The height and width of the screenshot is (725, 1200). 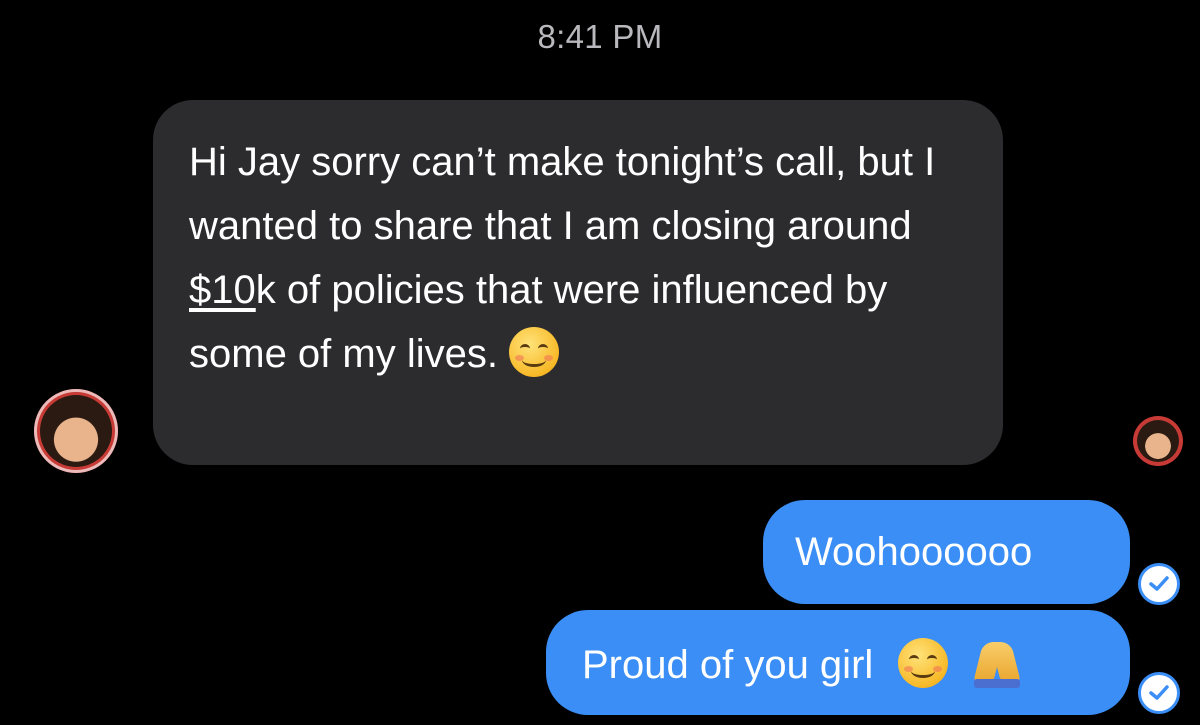 I want to click on outgoing-message-bubble: Proud of you girl, so click(x=838, y=662).